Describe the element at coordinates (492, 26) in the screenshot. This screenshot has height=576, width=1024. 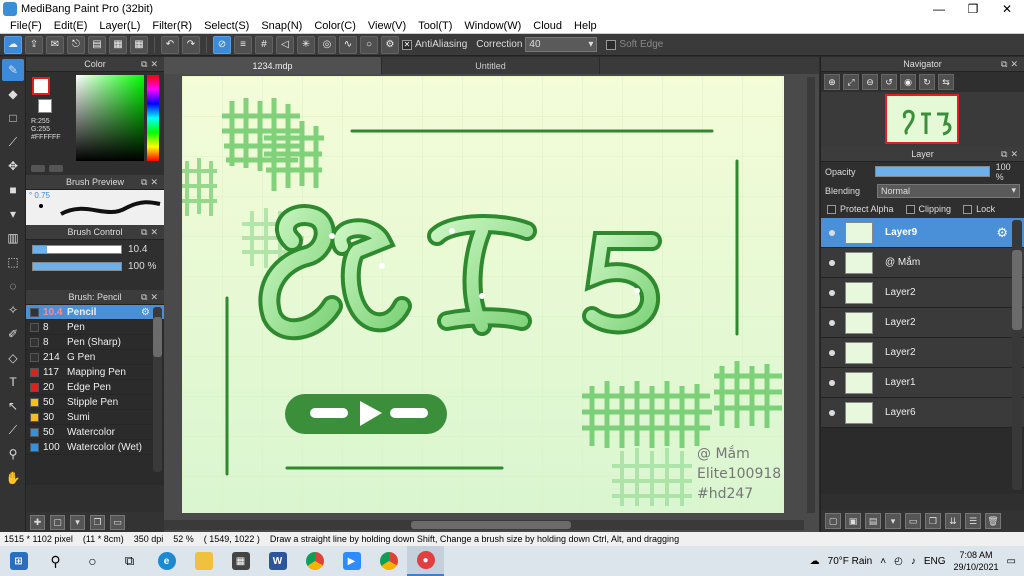
I see `menu-window: Window(W)` at that location.